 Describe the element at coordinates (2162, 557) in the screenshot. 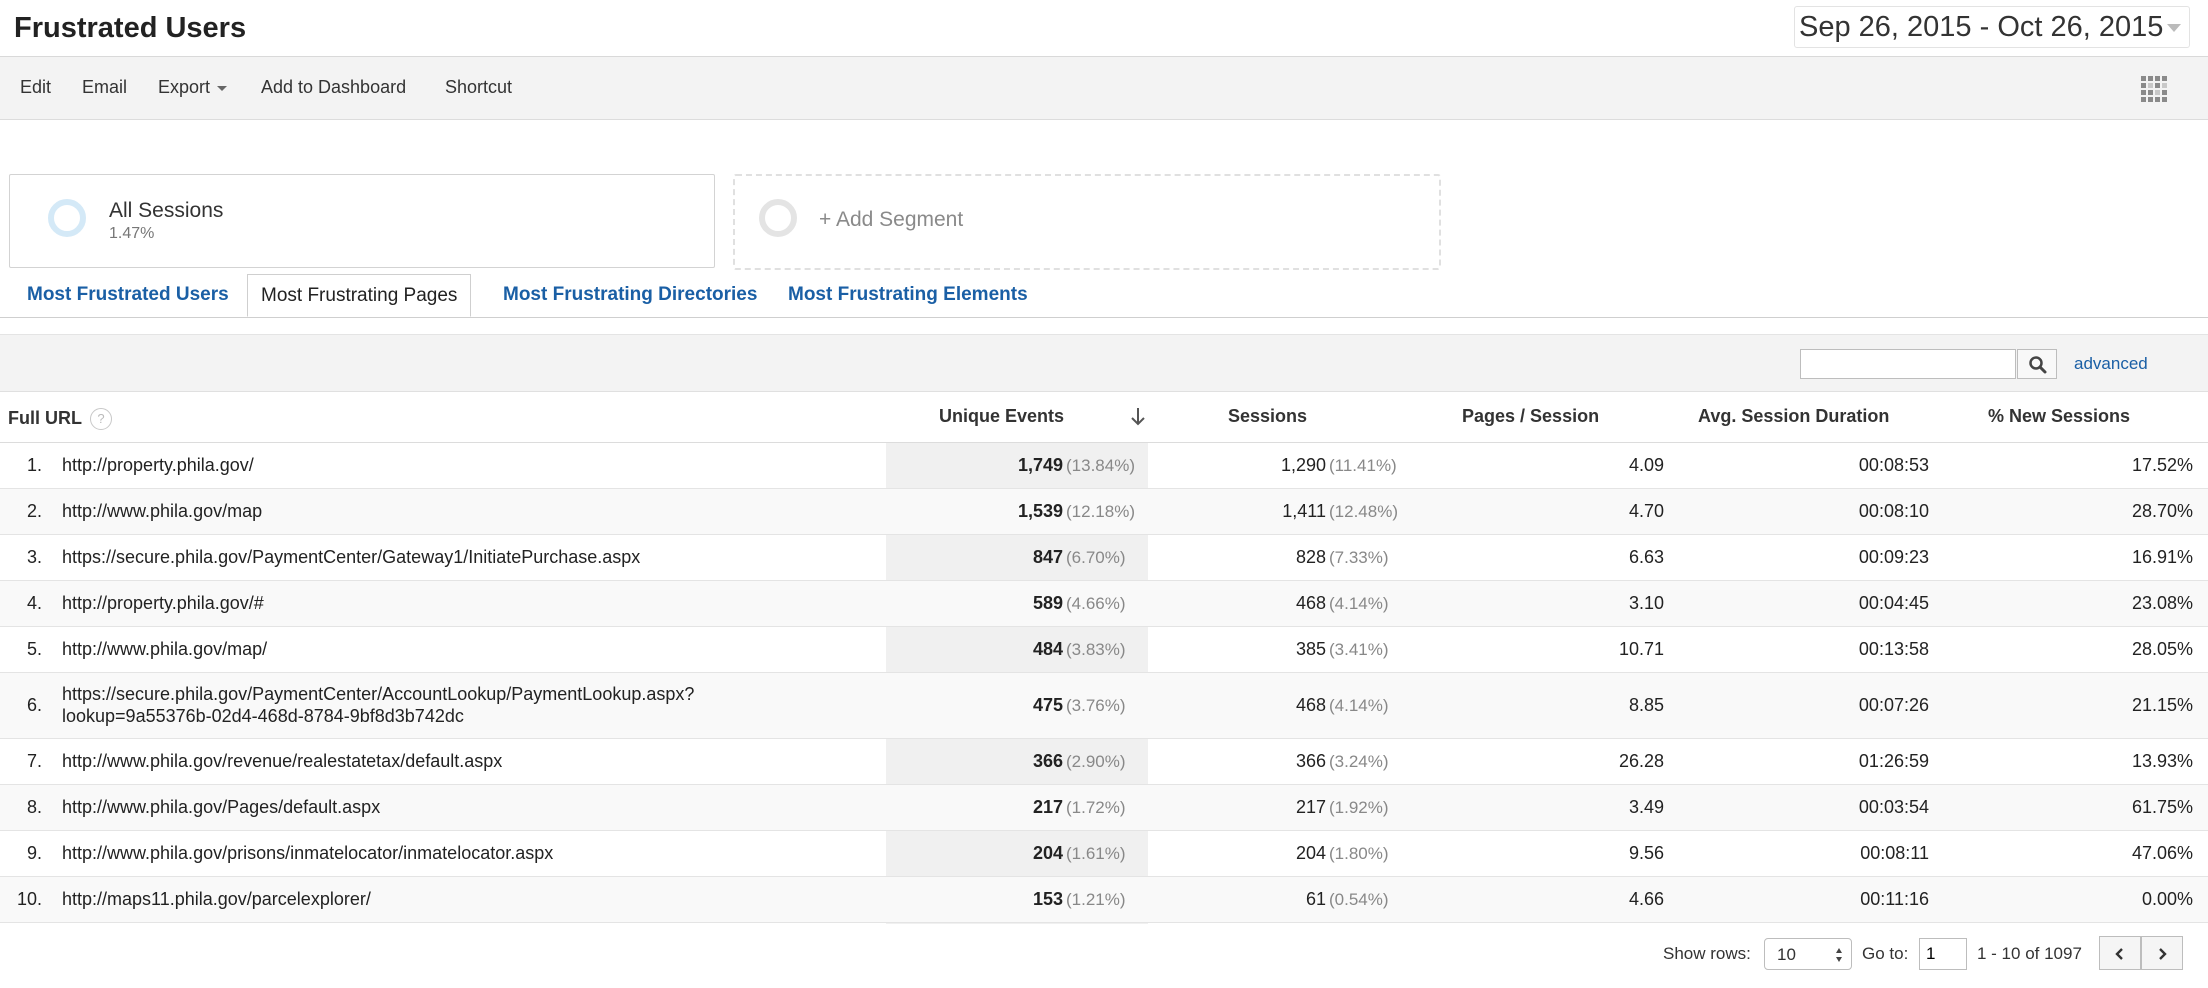

I see `new-sessions-value: 16.91%` at that location.